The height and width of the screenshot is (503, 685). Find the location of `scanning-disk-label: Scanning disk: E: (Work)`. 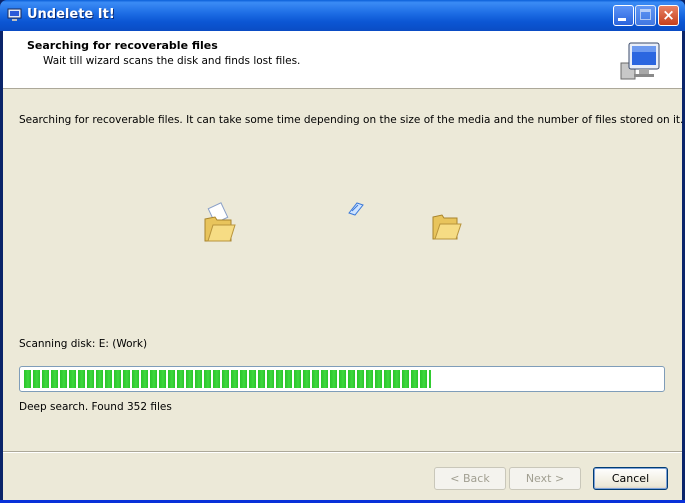

scanning-disk-label: Scanning disk: E: (Work) is located at coordinates (83, 344).